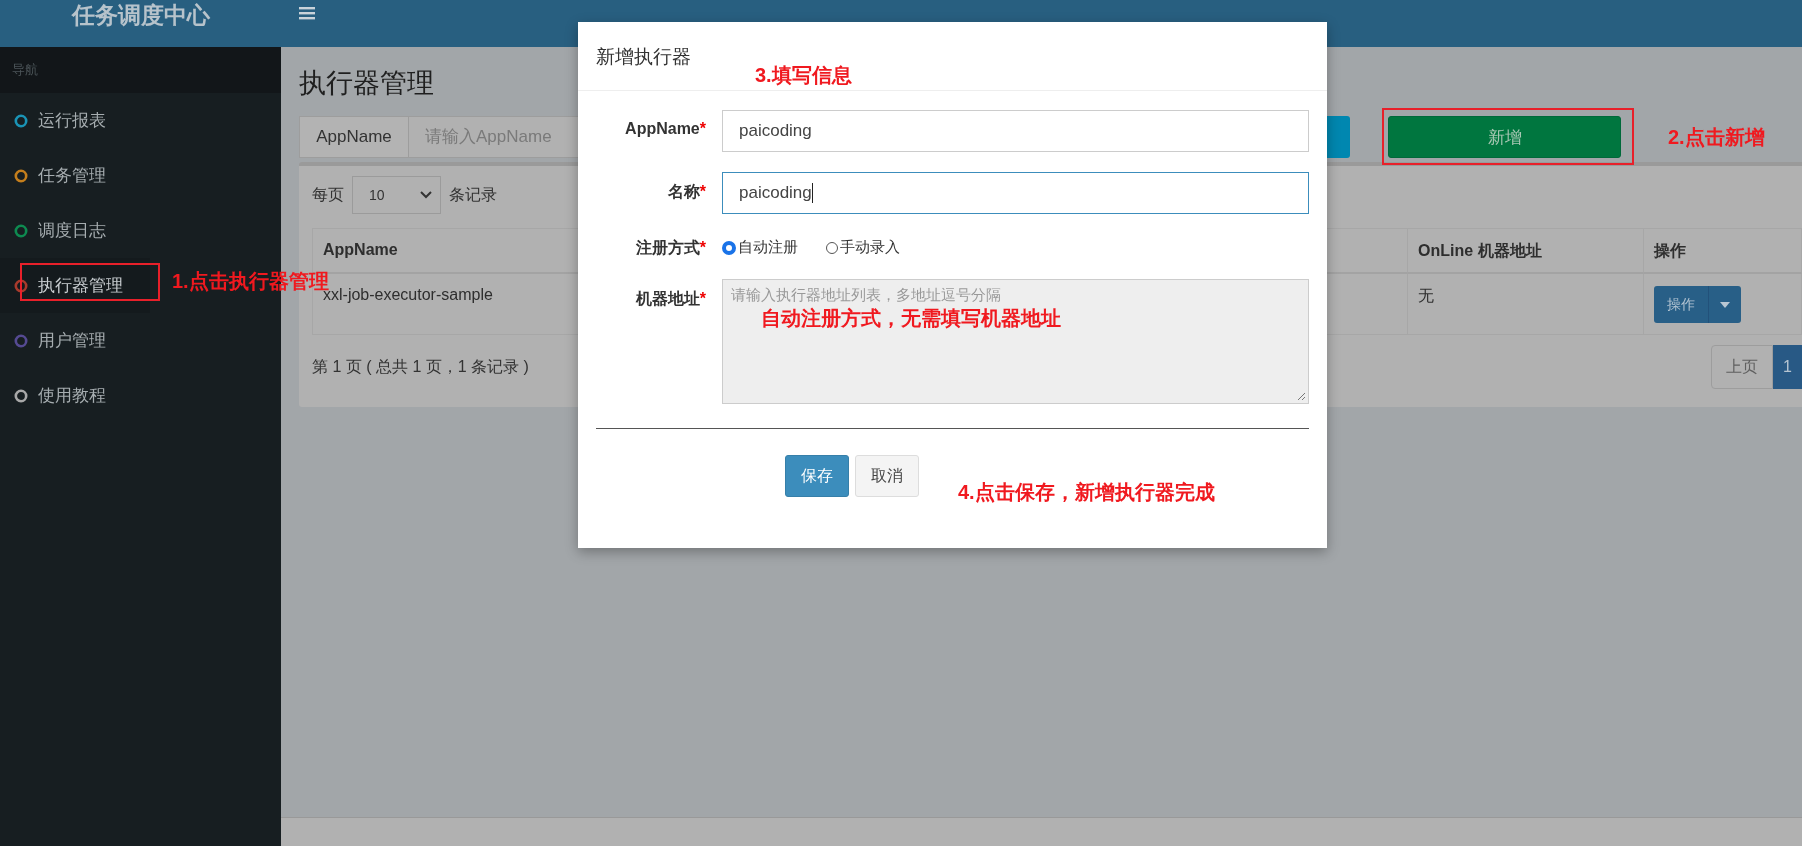  Describe the element at coordinates (75, 285) in the screenshot. I see `sidebar-item: 执行器管理` at that location.